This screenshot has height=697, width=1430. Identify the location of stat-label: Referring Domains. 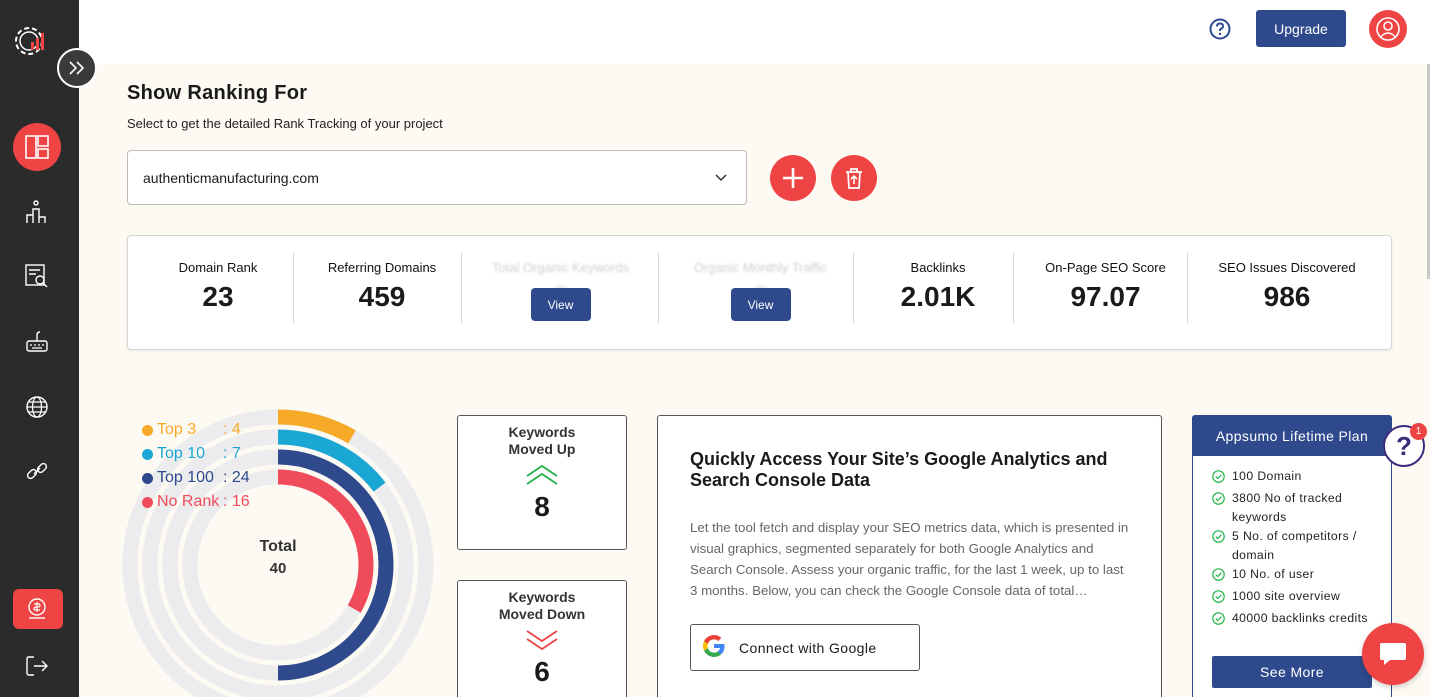
(382, 267).